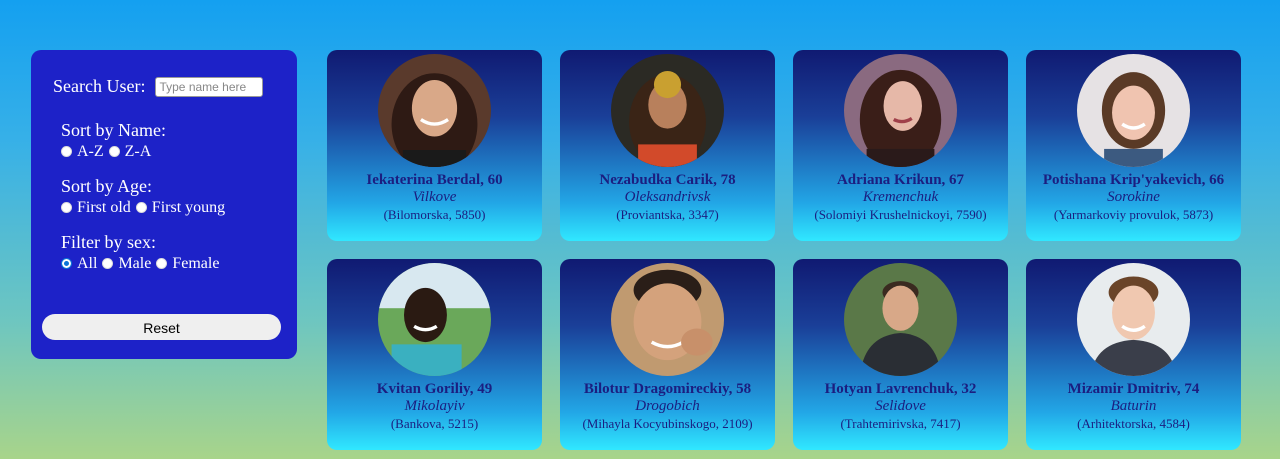 Image resolution: width=1280 pixels, height=459 pixels. Describe the element at coordinates (434, 389) in the screenshot. I see `user-name-age: Kvitan Goriliy, 49` at that location.